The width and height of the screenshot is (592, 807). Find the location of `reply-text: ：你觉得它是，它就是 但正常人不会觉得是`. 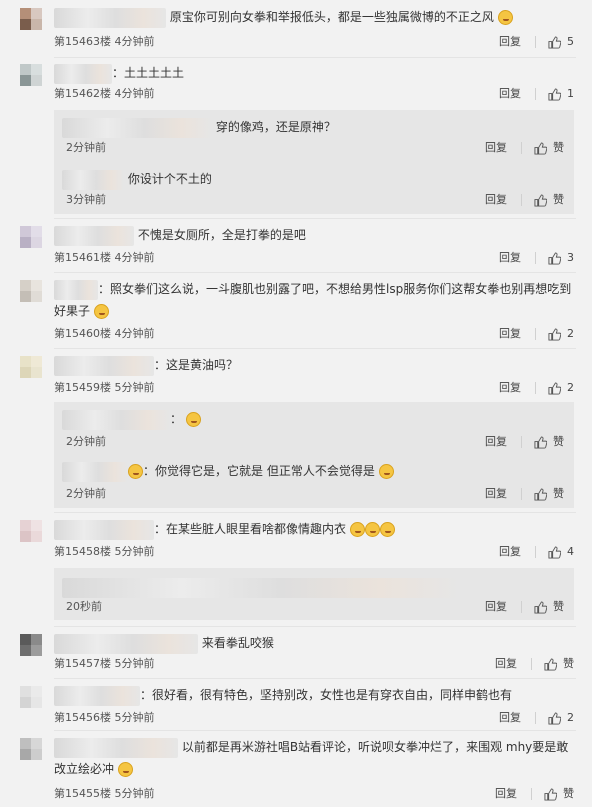

reply-text: ：你觉得它是，它就是 但正常人不会觉得是 is located at coordinates (259, 471).